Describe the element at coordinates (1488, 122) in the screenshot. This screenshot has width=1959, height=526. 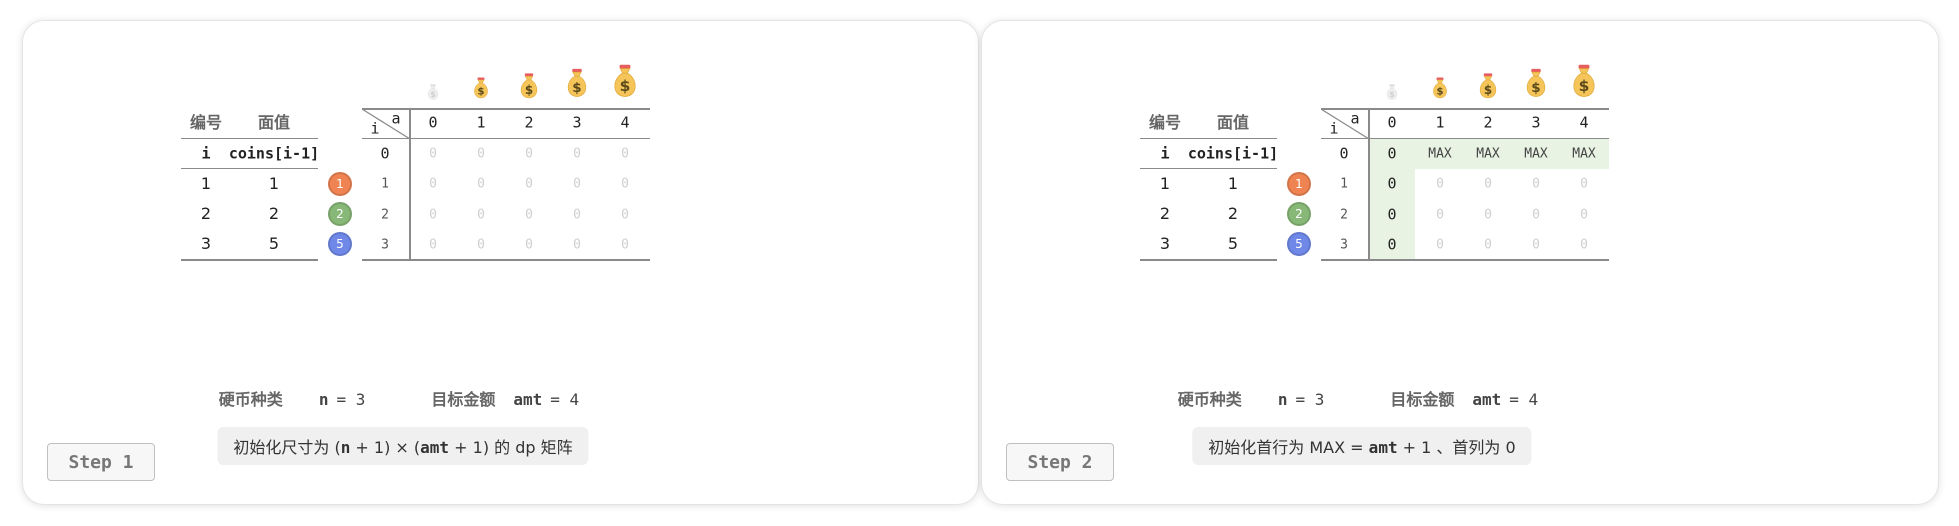
I see `dp-col-header: 2` at that location.